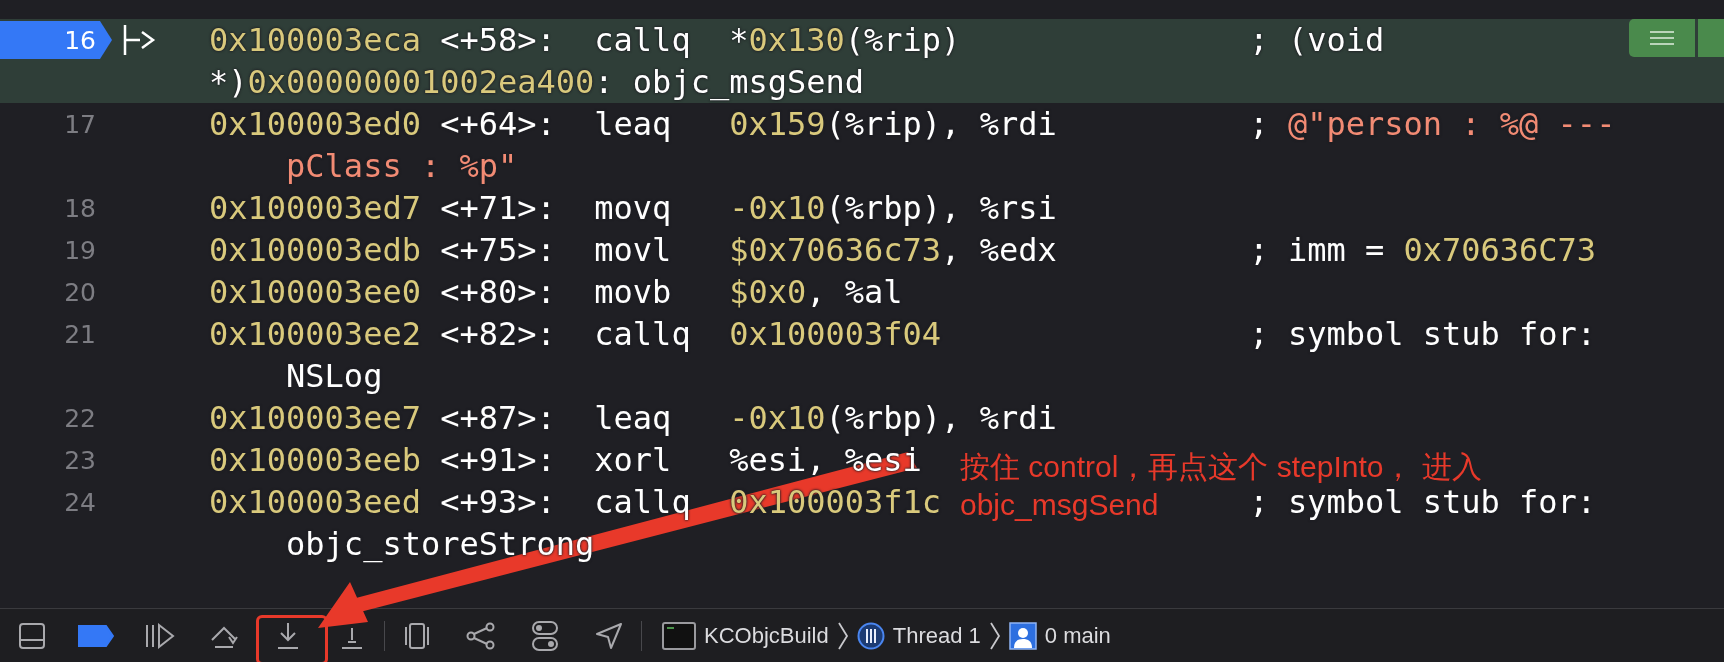 This screenshot has height=662, width=1724. Describe the element at coordinates (315, 250) in the screenshot. I see `instruction-address: 0x100003edb` at that location.